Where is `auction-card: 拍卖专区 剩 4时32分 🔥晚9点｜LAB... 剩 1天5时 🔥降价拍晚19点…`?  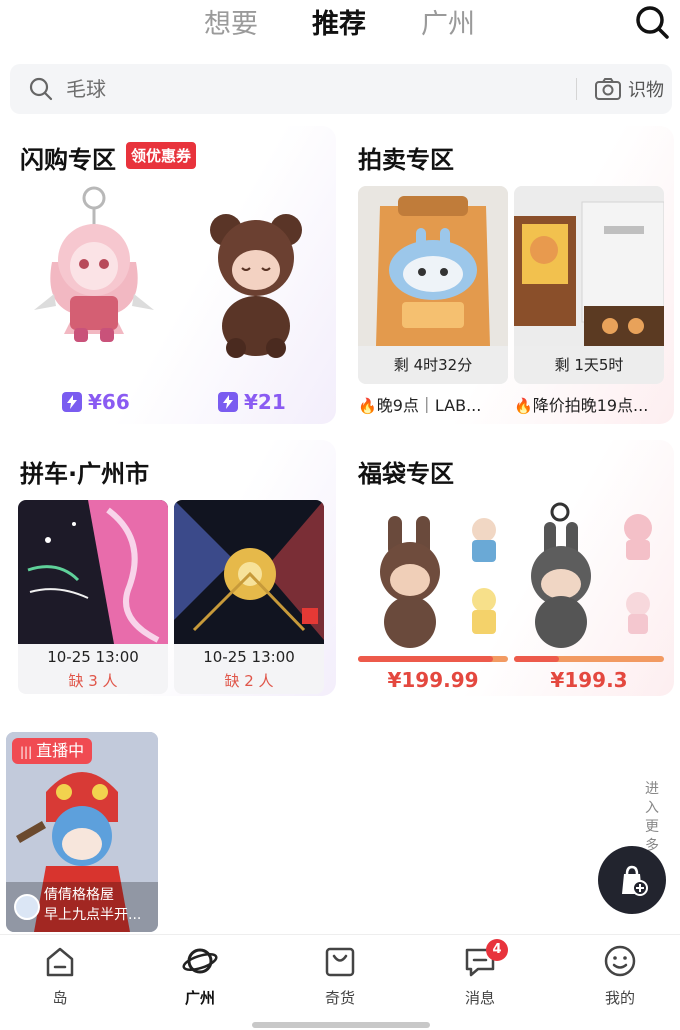 auction-card: 拍卖专区 剩 4时32分 🔥晚9点｜LAB... 剩 1天5时 🔥降价拍晚19点… is located at coordinates (511, 275).